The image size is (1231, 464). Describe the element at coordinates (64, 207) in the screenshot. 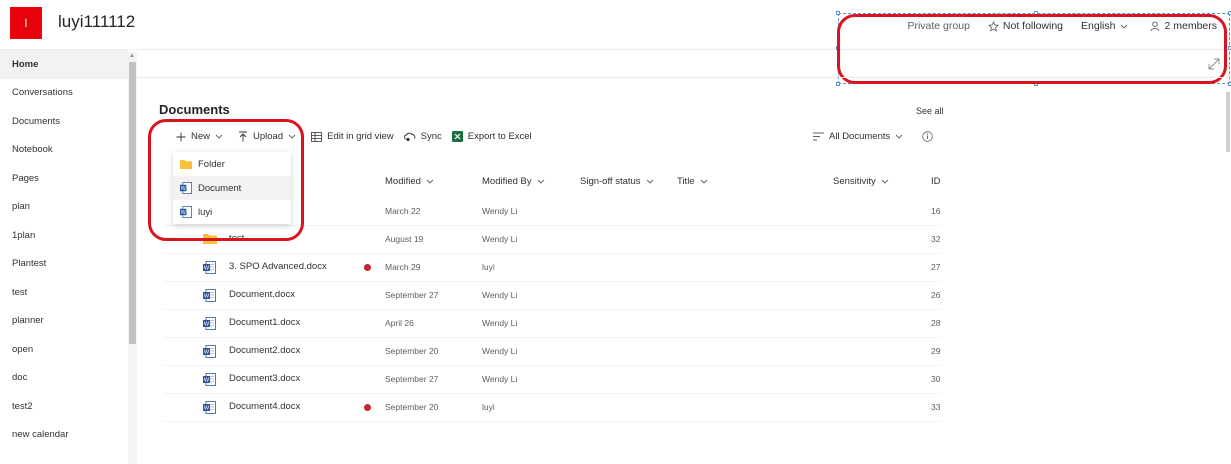

I see `nav-item-plan: plan` at that location.